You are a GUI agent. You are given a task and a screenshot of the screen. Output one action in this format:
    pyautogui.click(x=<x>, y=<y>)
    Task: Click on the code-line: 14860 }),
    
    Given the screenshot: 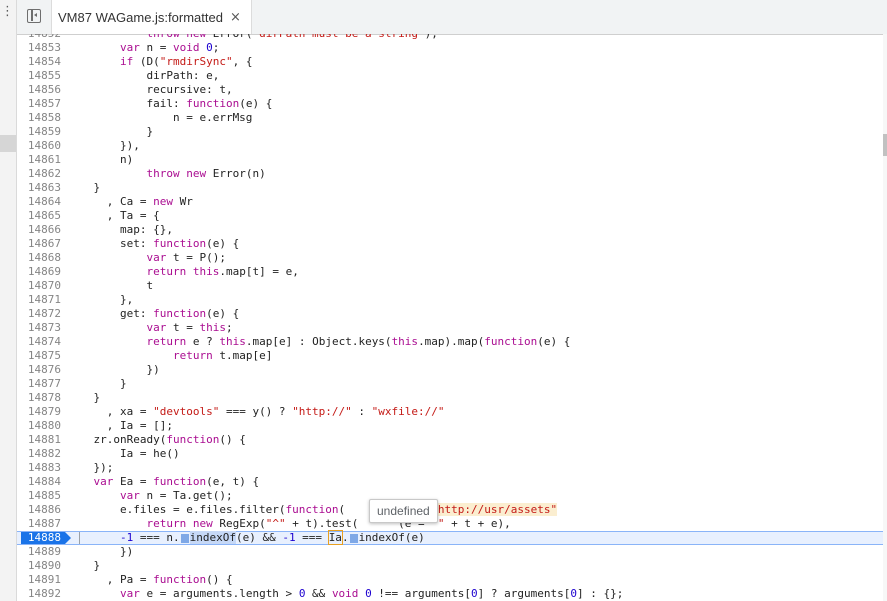 What is the action you would take?
    pyautogui.click(x=450, y=146)
    